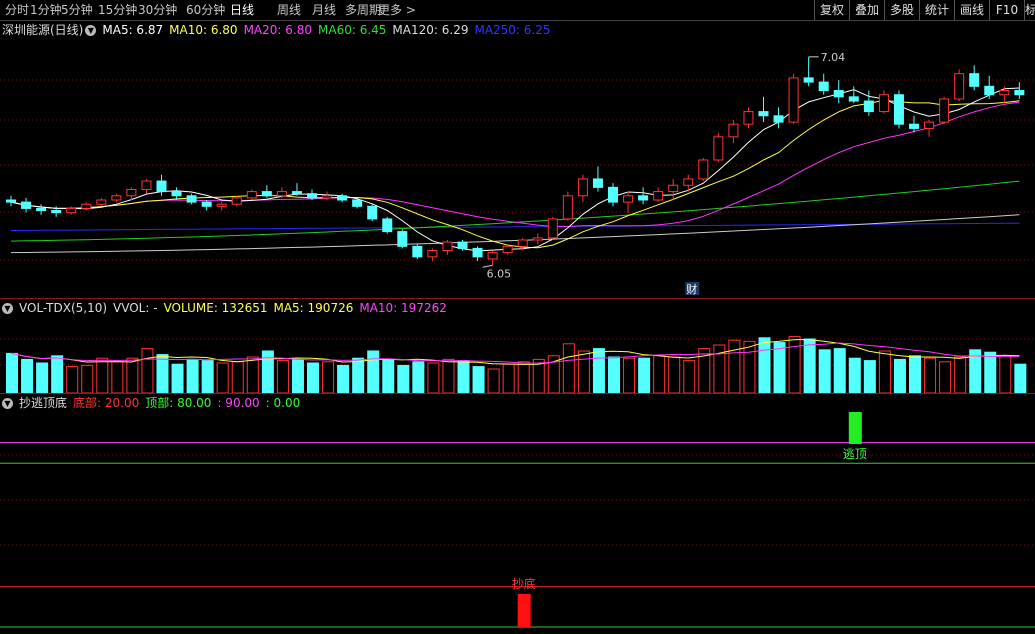  Describe the element at coordinates (517, 364) in the screenshot. I see `volume-chart` at that location.